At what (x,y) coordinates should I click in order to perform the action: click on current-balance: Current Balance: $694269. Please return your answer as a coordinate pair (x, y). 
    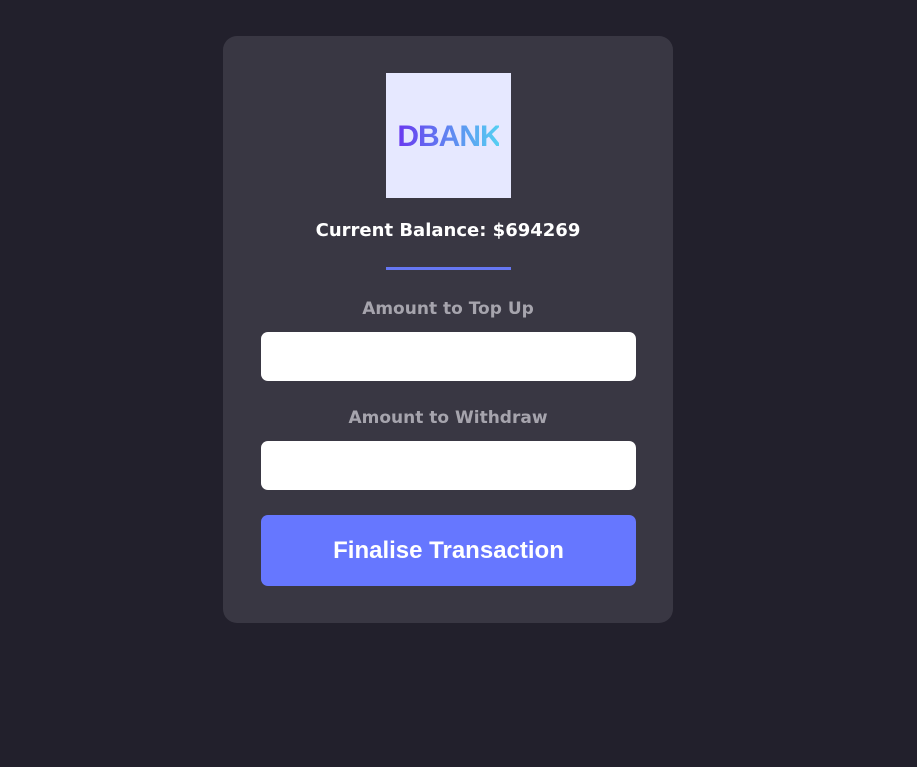
    Looking at the image, I should click on (448, 230).